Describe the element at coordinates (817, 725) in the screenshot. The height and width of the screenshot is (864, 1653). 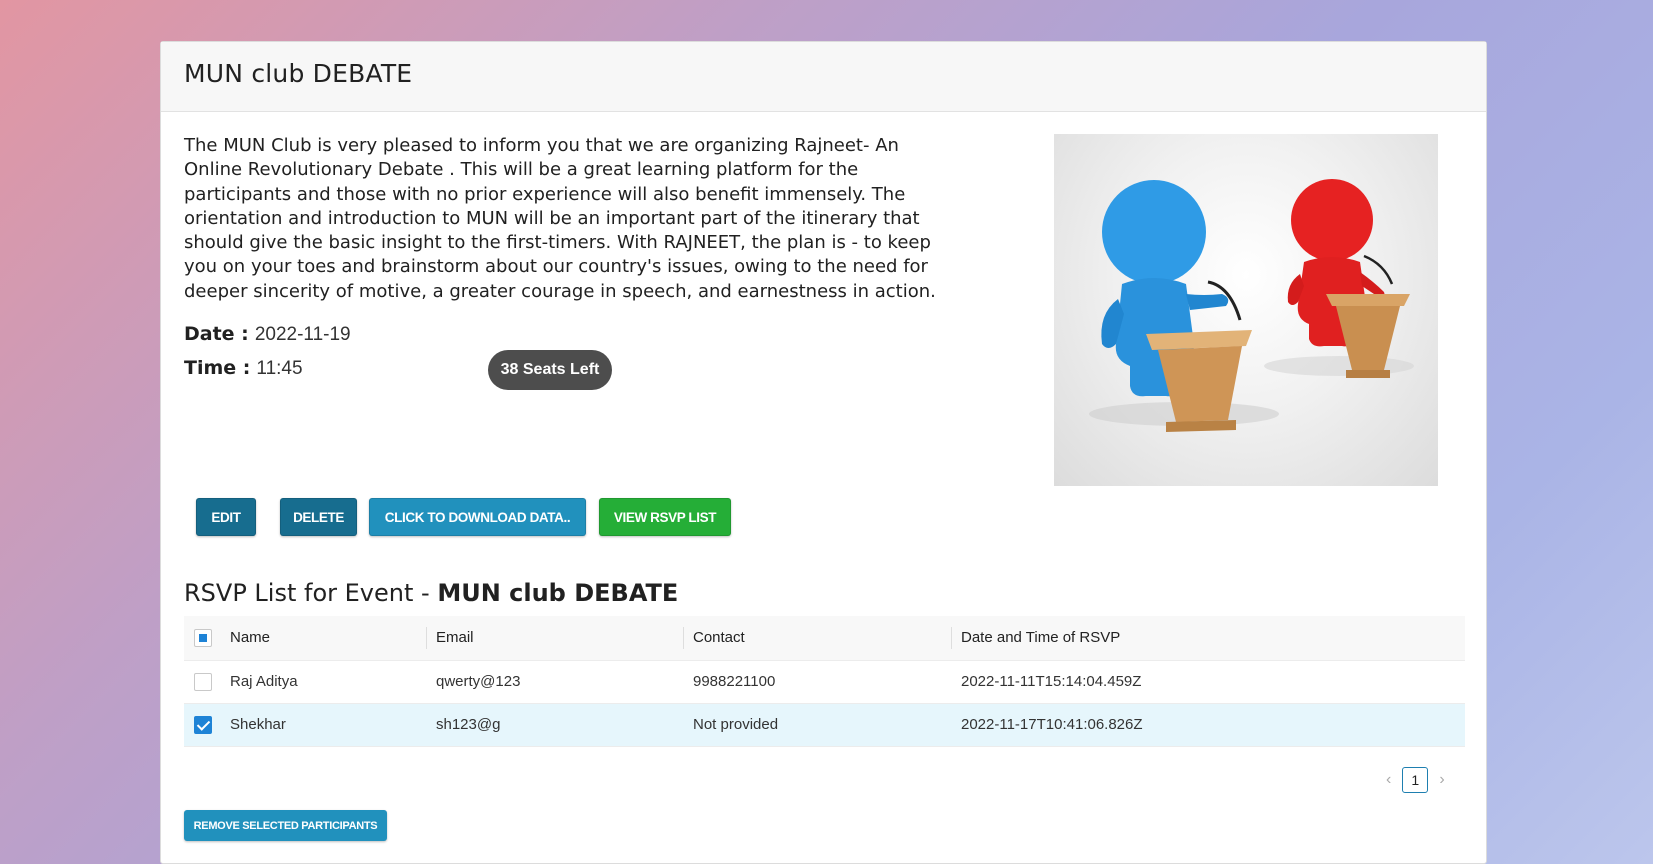
I see `cell-contact: Not provided` at that location.